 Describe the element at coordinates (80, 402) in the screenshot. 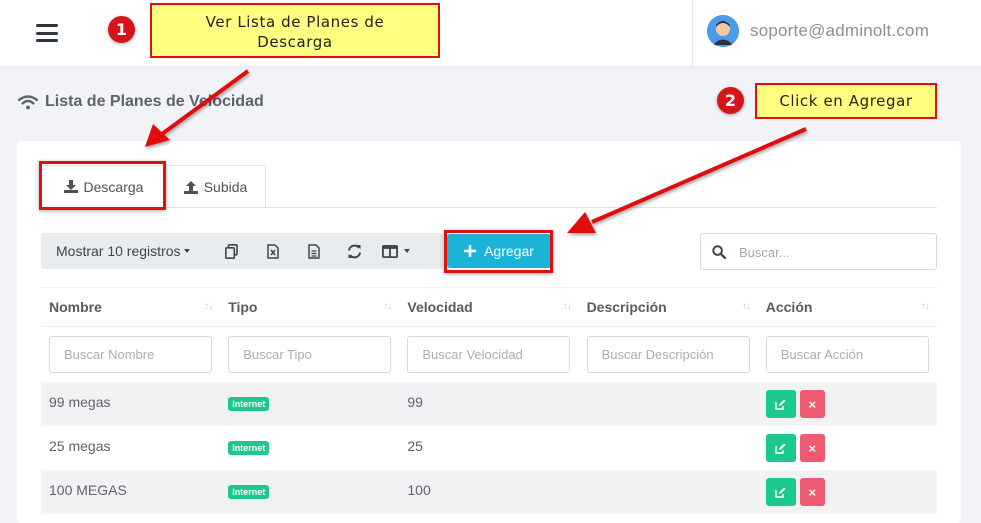

I see `cell-nombre: 99 megas` at that location.